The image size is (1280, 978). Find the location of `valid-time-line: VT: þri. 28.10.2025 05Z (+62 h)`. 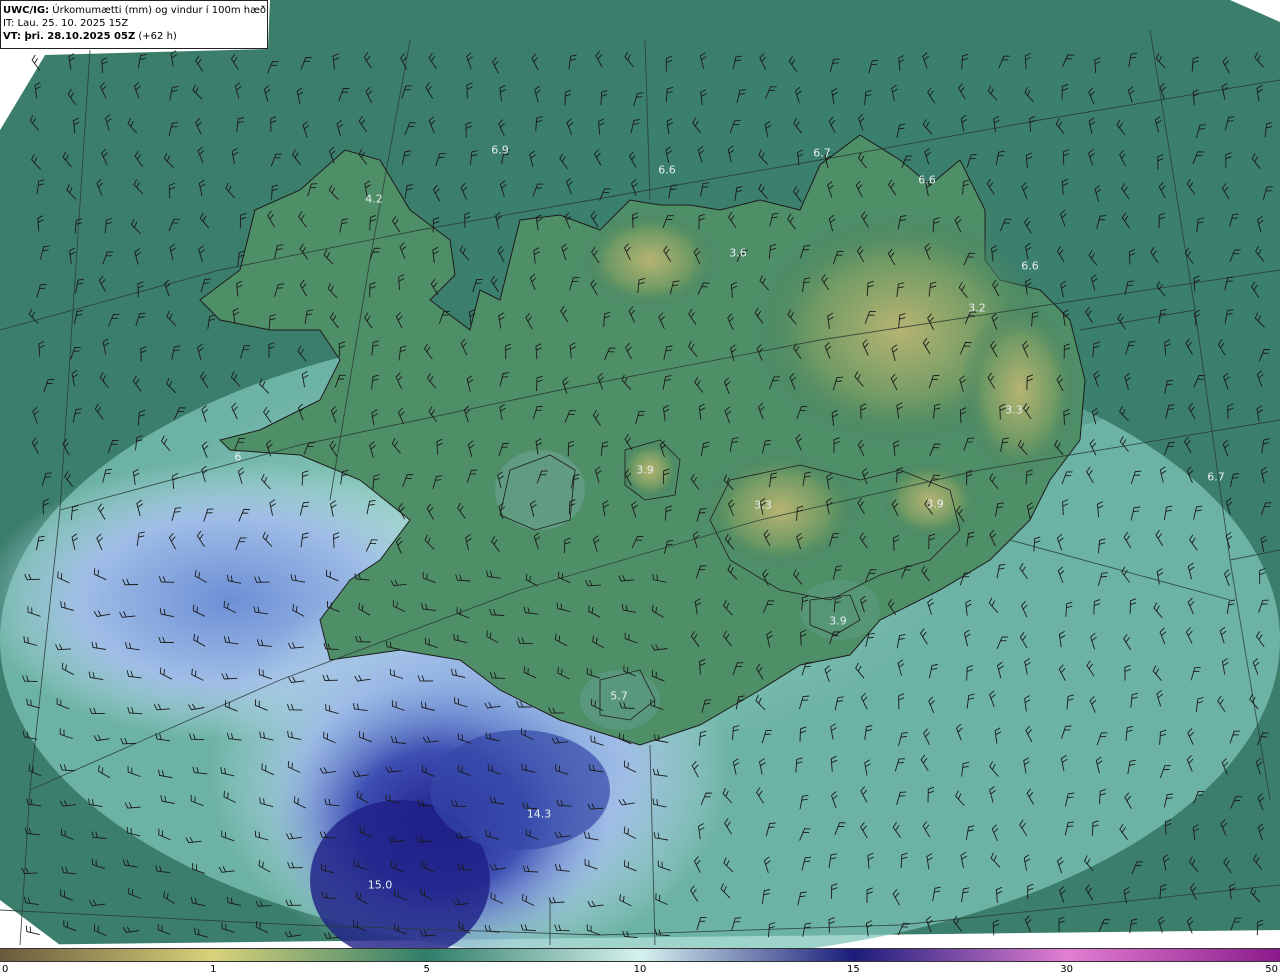

valid-time-line: VT: þri. 28.10.2025 05Z (+62 h) is located at coordinates (133, 36).